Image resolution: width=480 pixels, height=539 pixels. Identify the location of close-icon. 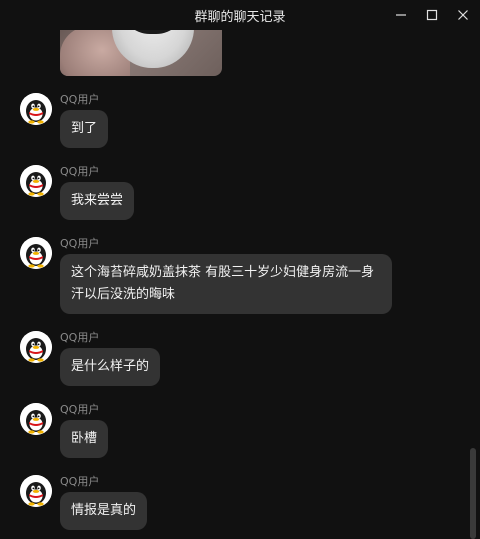
(463, 15).